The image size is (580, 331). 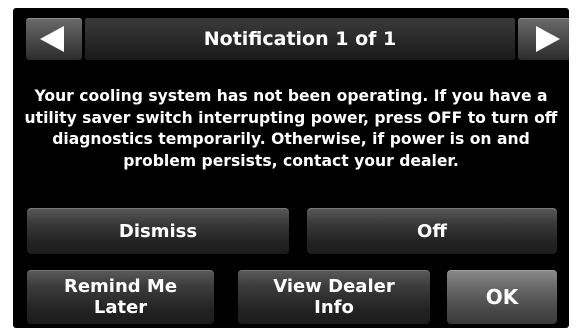 I want to click on right-arrow-icon, so click(x=548, y=39).